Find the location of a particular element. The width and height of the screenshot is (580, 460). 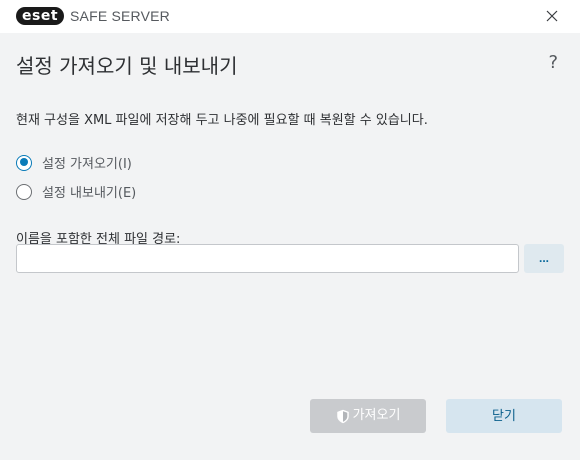

title-bar: eset SAFE SERVER is located at coordinates (290, 16).